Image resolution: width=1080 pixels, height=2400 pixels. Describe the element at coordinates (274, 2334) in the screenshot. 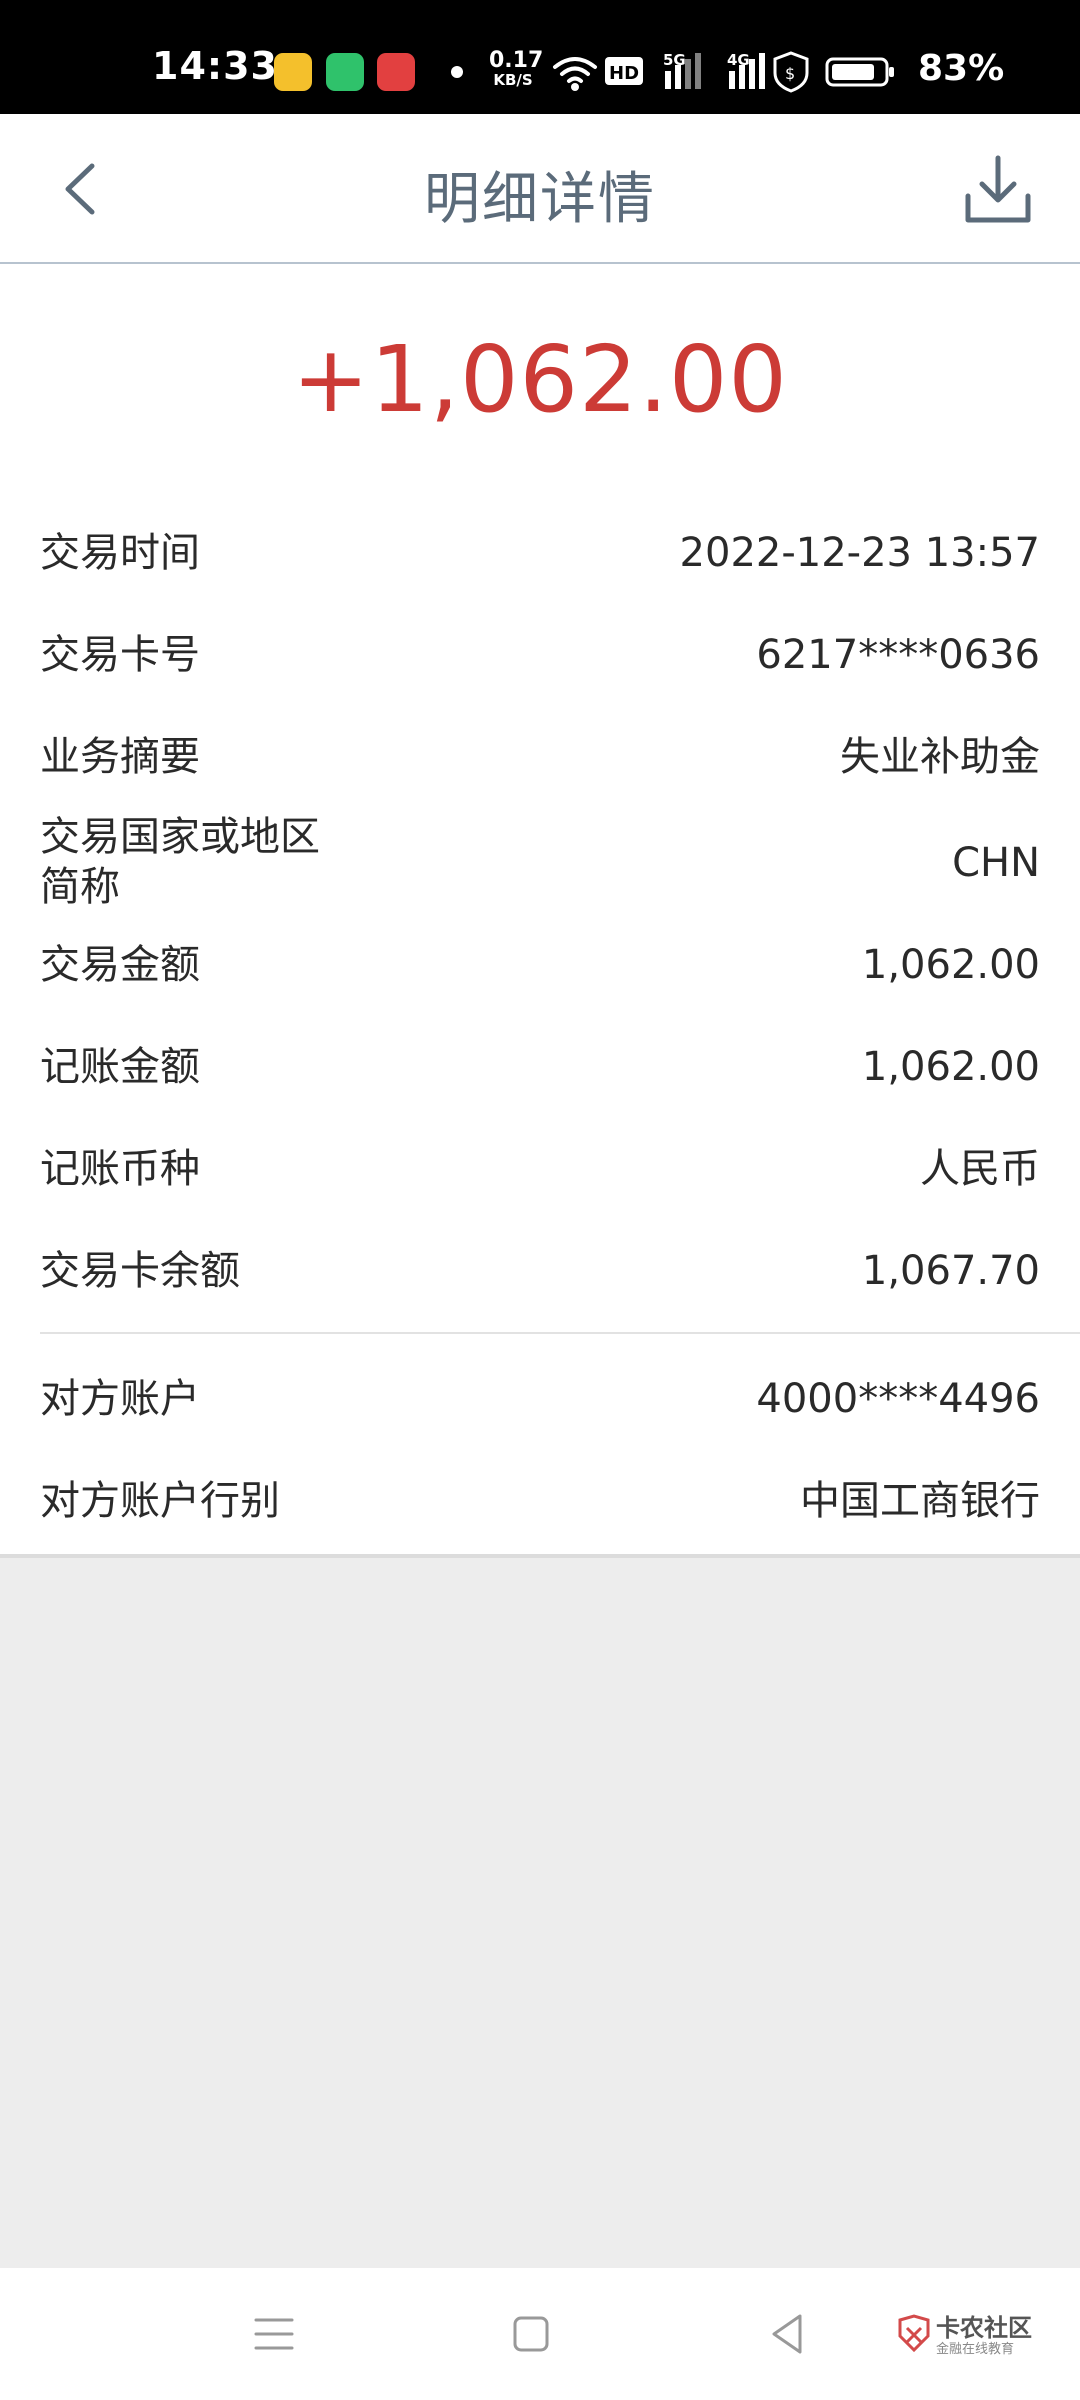

I see `menu-icon` at that location.